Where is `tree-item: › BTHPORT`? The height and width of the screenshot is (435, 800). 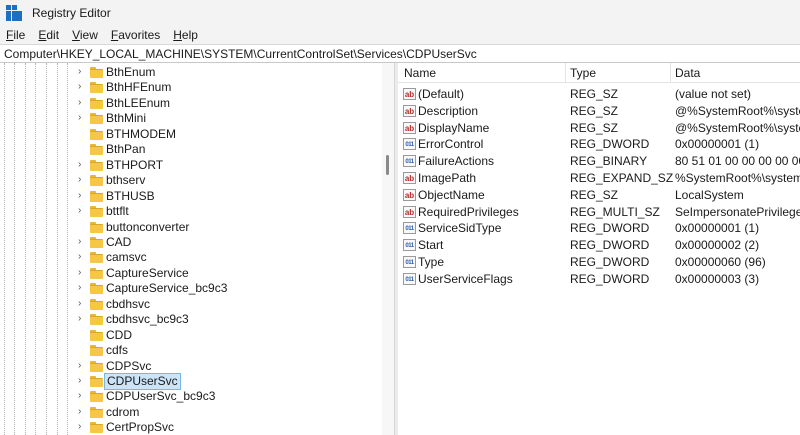 tree-item: › BTHPORT is located at coordinates (191, 165).